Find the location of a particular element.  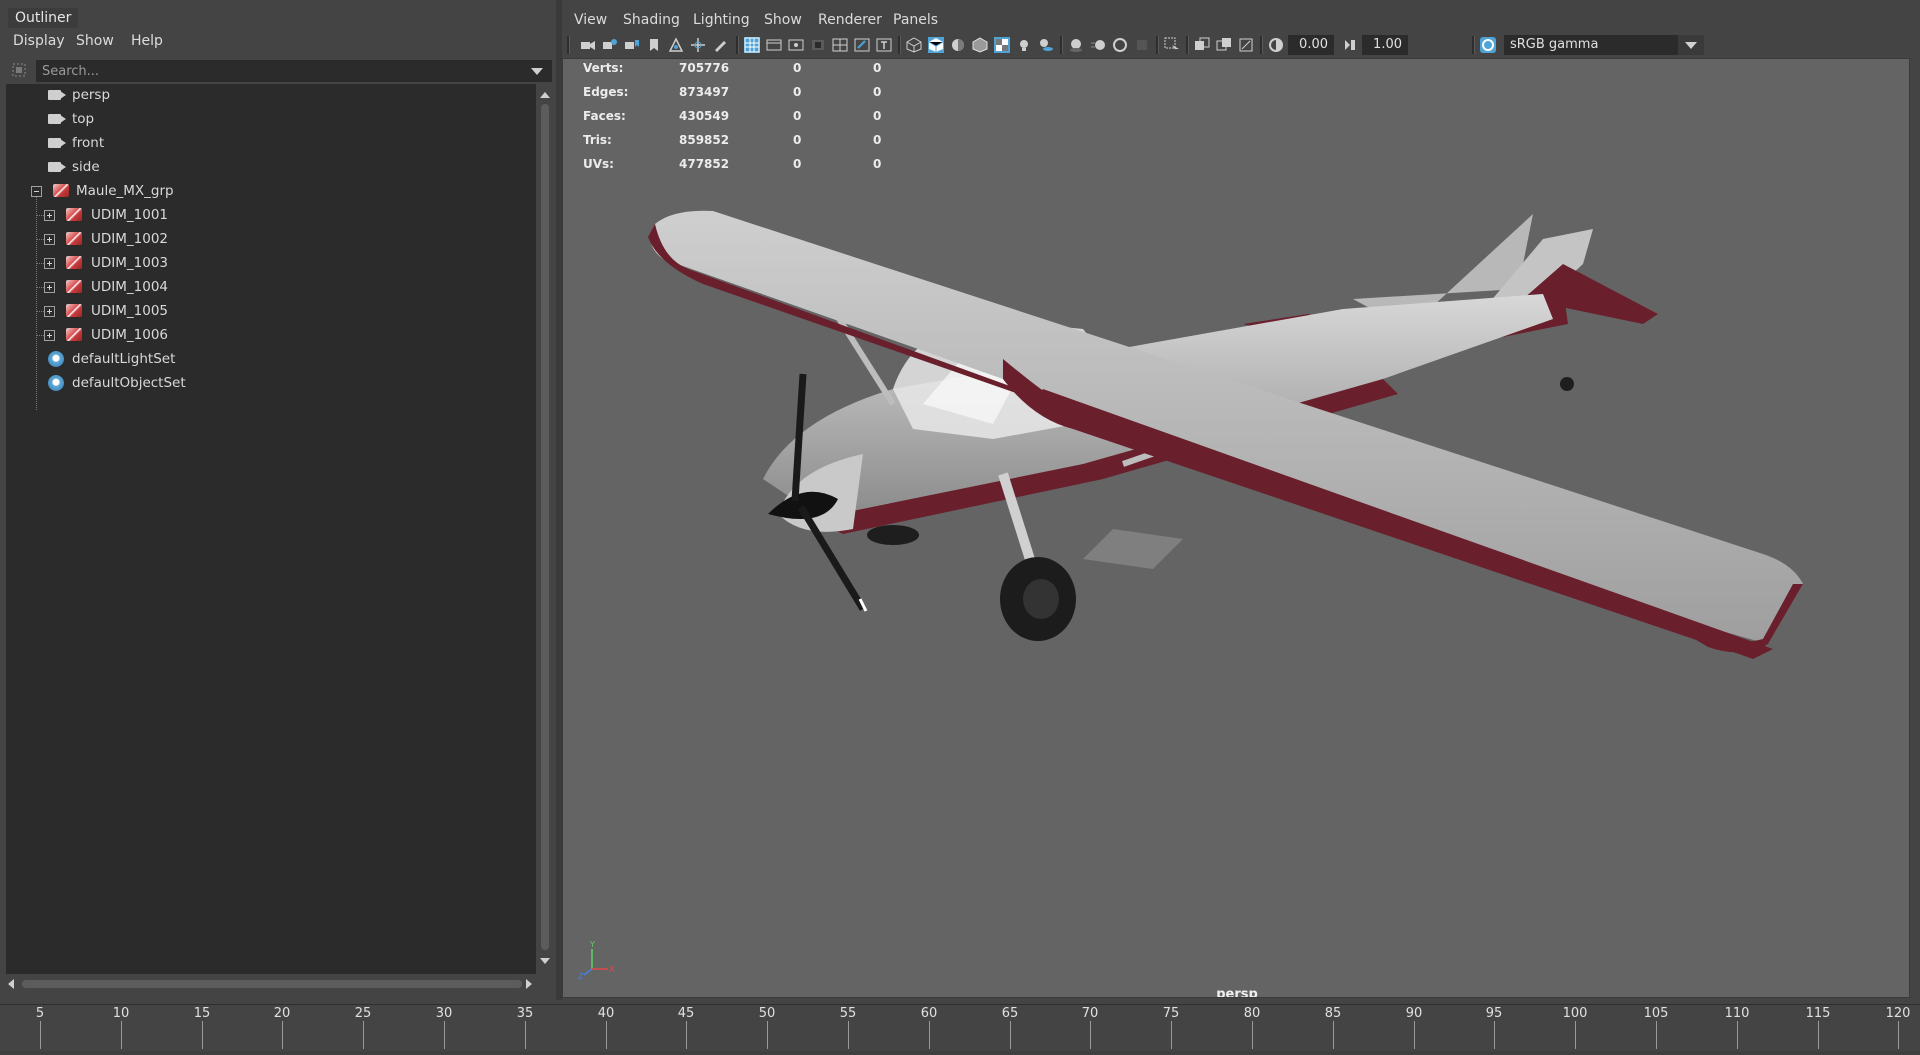

hud-label: Verts: is located at coordinates (603, 68).